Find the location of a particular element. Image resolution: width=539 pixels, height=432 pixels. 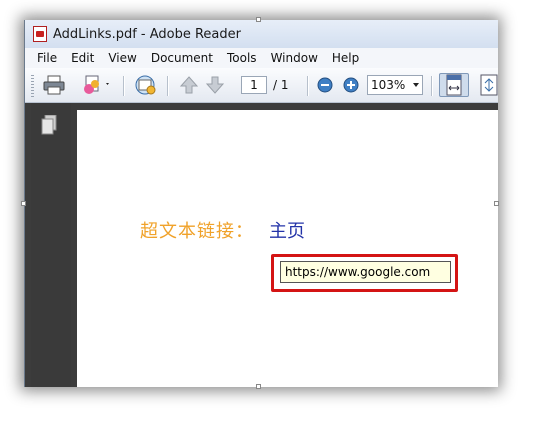

previous-page-icon is located at coordinates (189, 85).